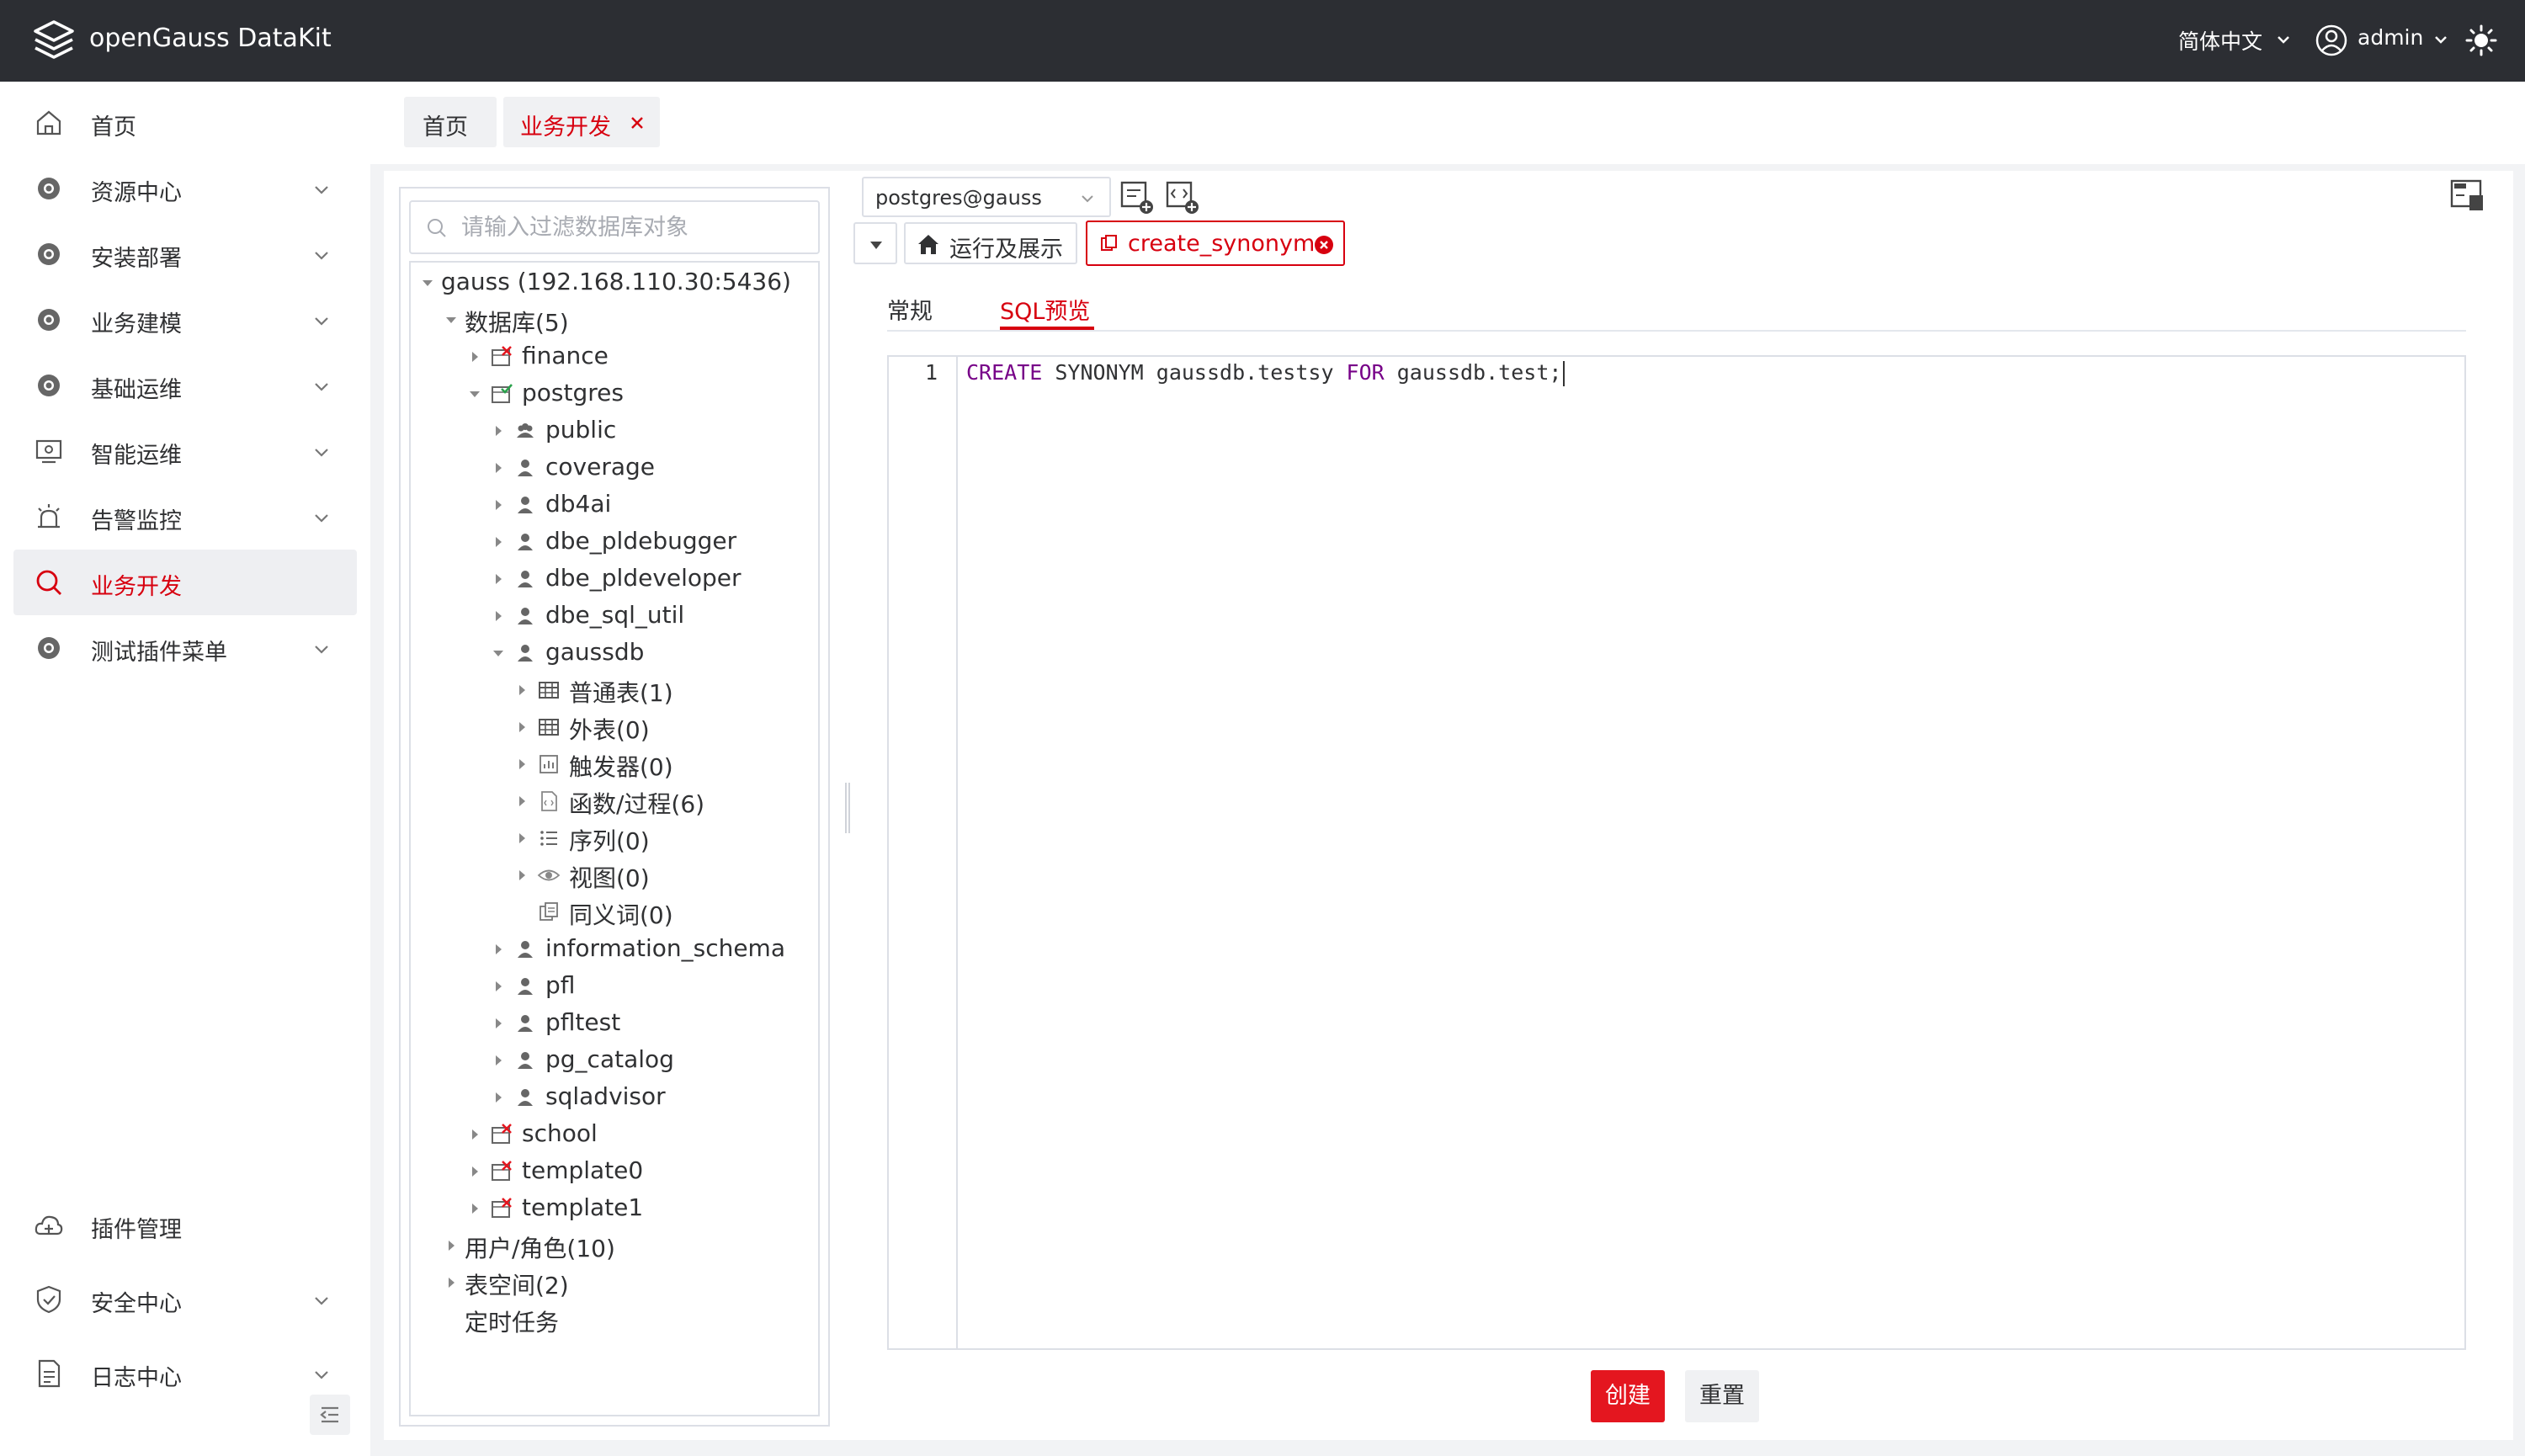  Describe the element at coordinates (654, 1097) in the screenshot. I see `tree-node: sqladvisor` at that location.